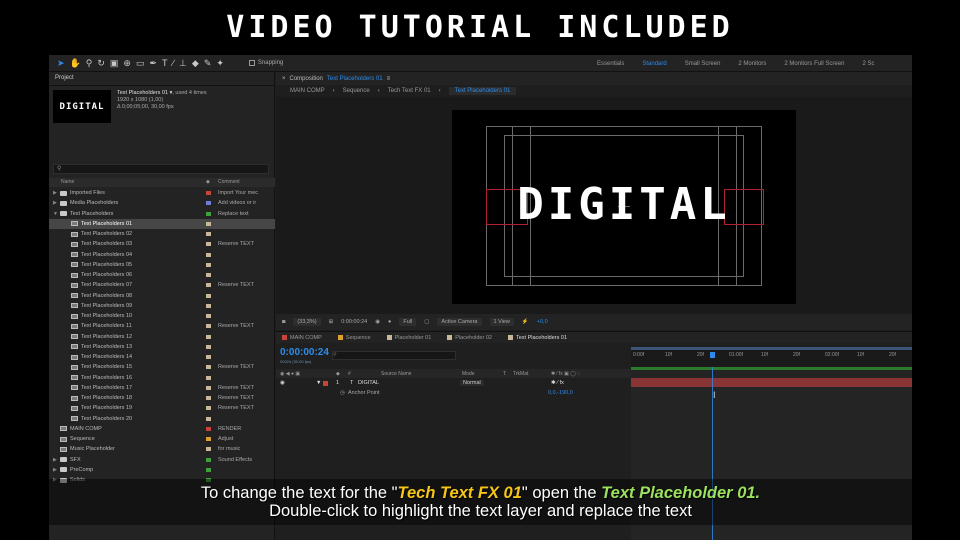 This screenshot has height=540, width=960. Describe the element at coordinates (127, 63) in the screenshot. I see `pan-behind-tool-icon: ⊕` at that location.